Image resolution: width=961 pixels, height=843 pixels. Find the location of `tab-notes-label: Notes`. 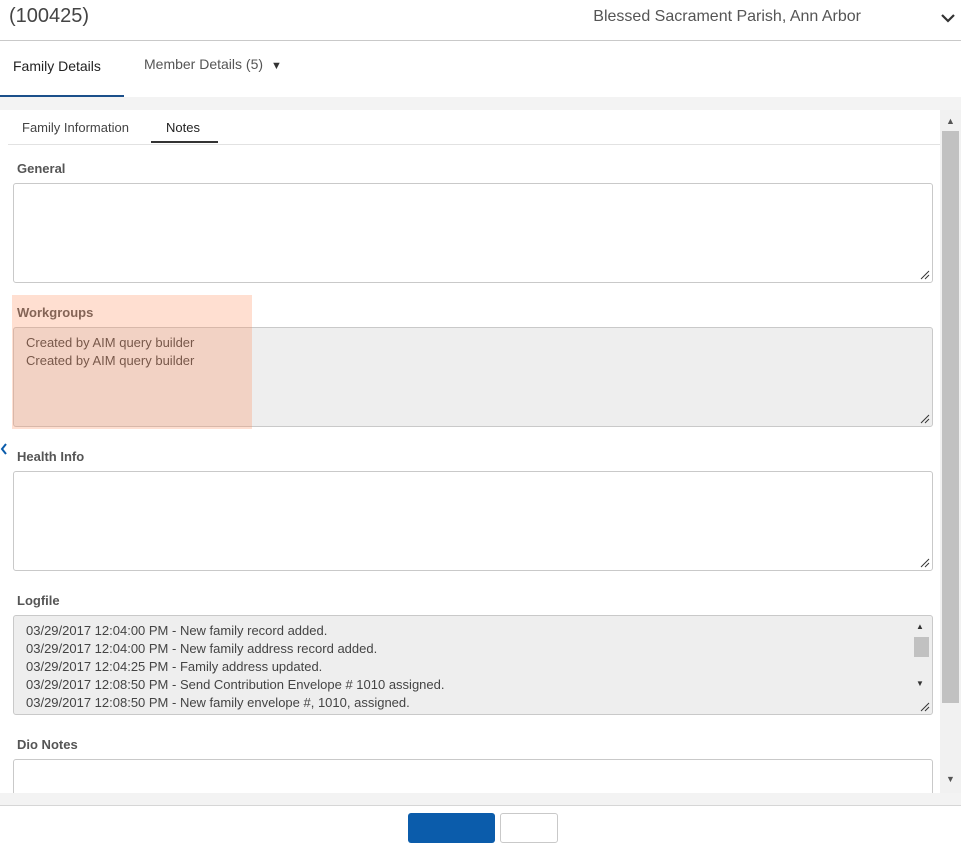

tab-notes-label: Notes is located at coordinates (183, 127).